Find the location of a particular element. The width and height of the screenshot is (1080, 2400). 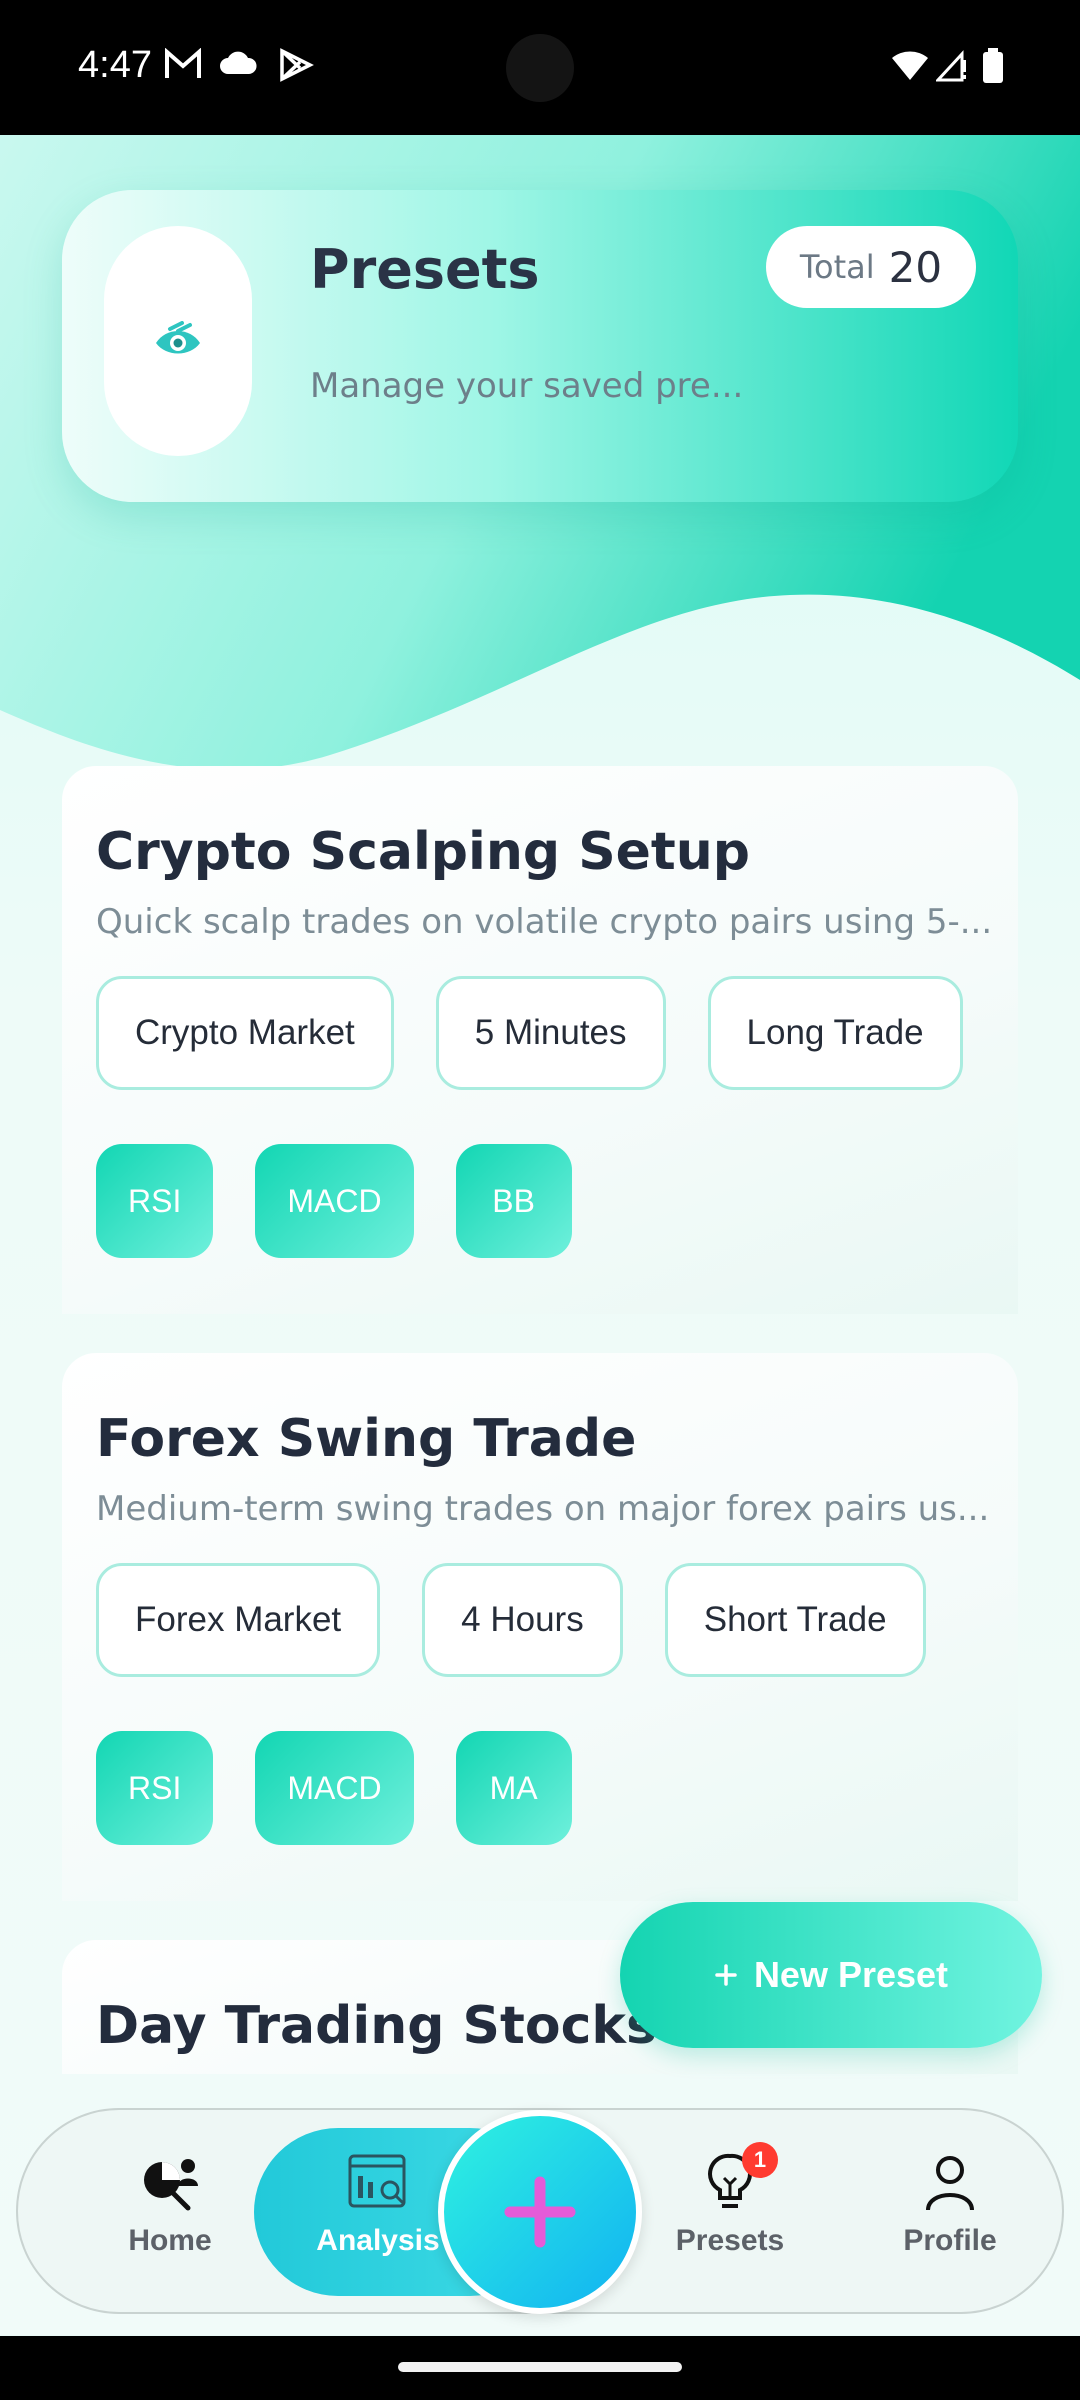

eye-icon is located at coordinates (178, 337).